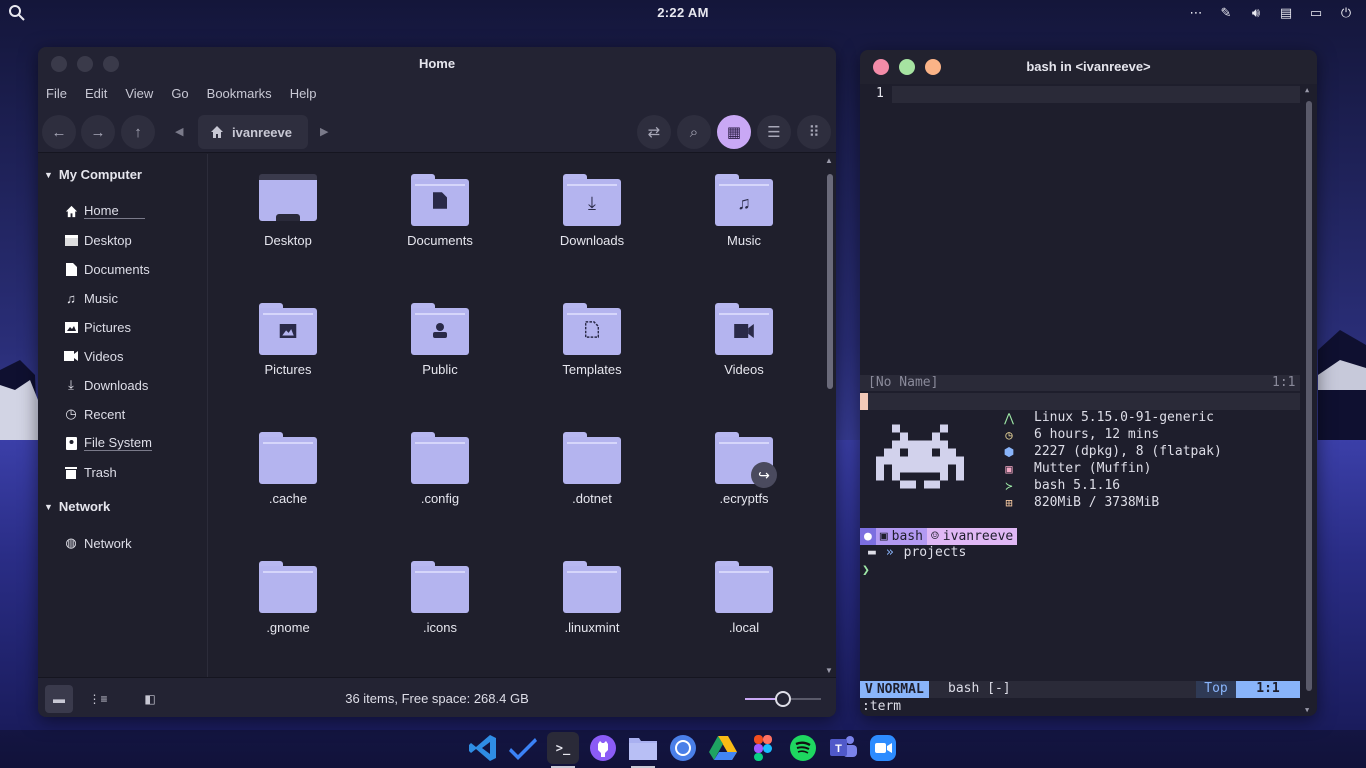  Describe the element at coordinates (101, 93) in the screenshot. I see `menu-edit: Edit` at that location.